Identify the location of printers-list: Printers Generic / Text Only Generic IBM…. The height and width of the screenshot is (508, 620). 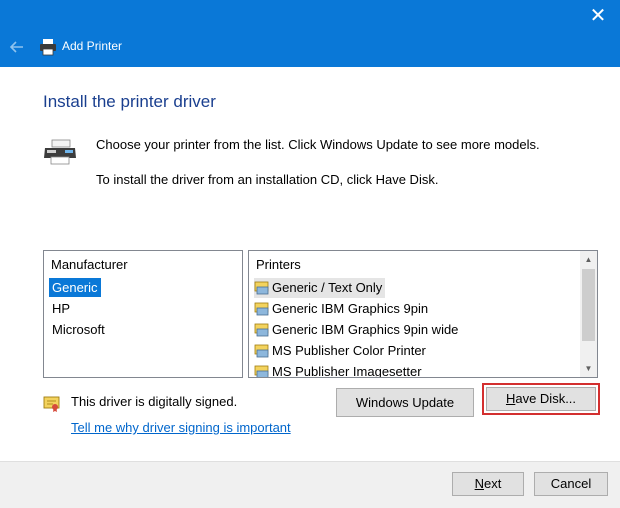
(423, 314).